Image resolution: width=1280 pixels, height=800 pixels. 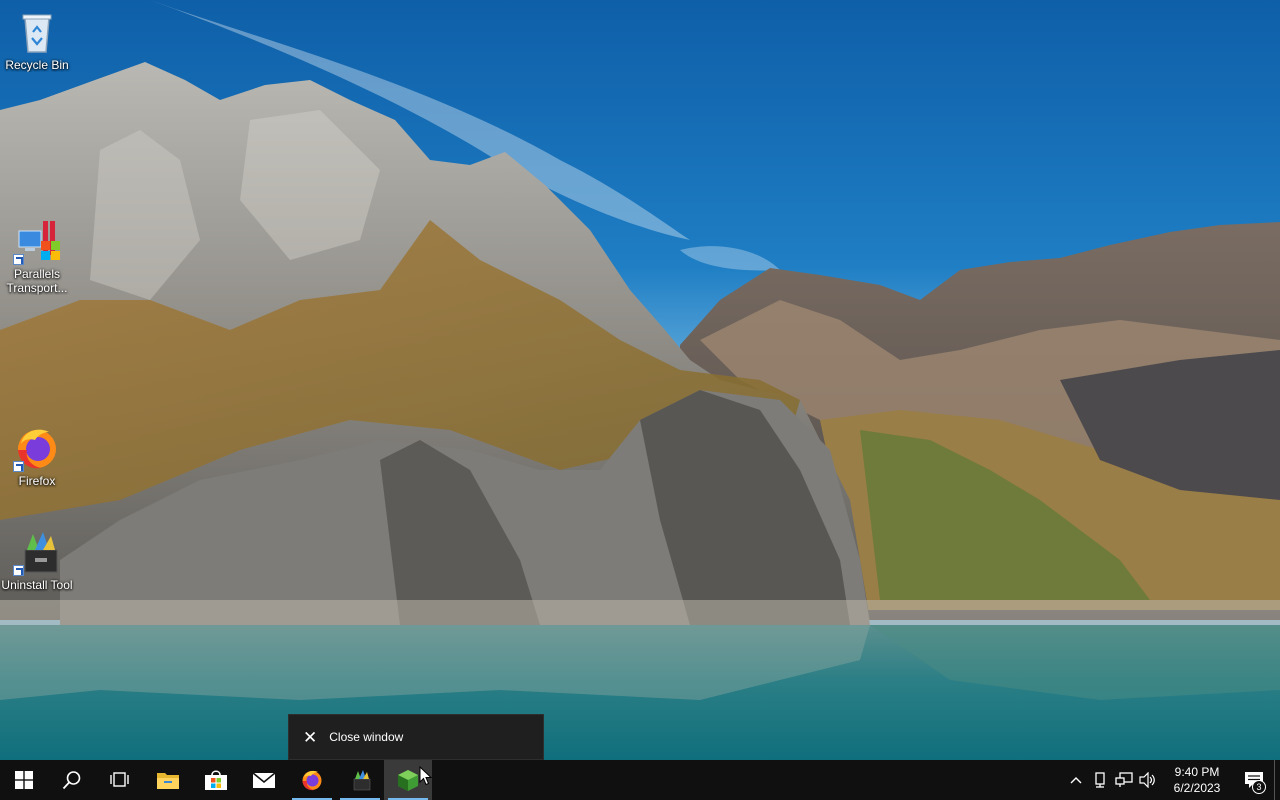 I want to click on close-icon: ✕, so click(x=310, y=737).